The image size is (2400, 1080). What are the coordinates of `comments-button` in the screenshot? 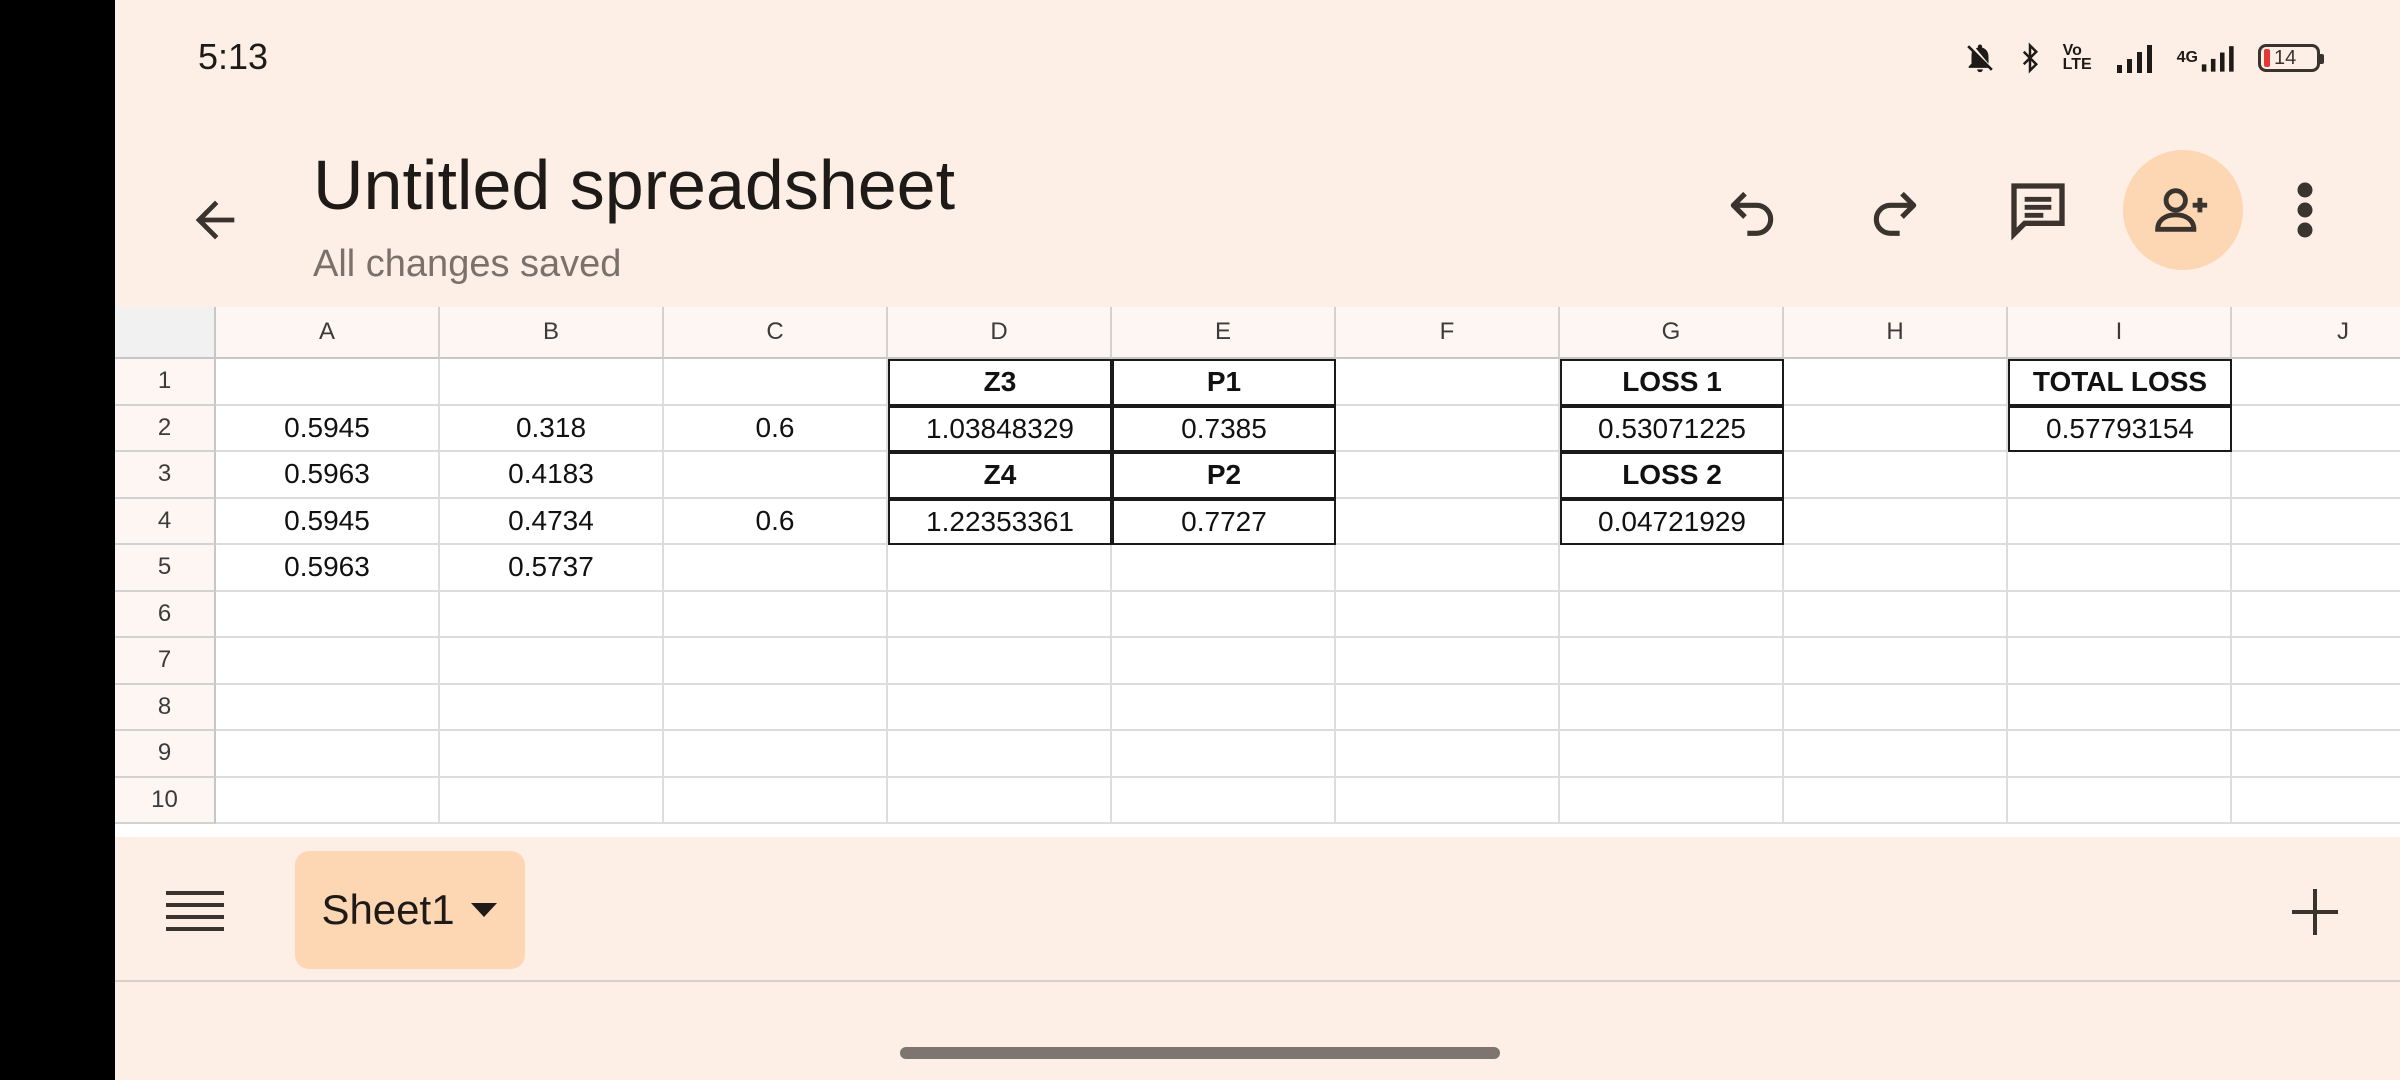 It's located at (2038, 210).